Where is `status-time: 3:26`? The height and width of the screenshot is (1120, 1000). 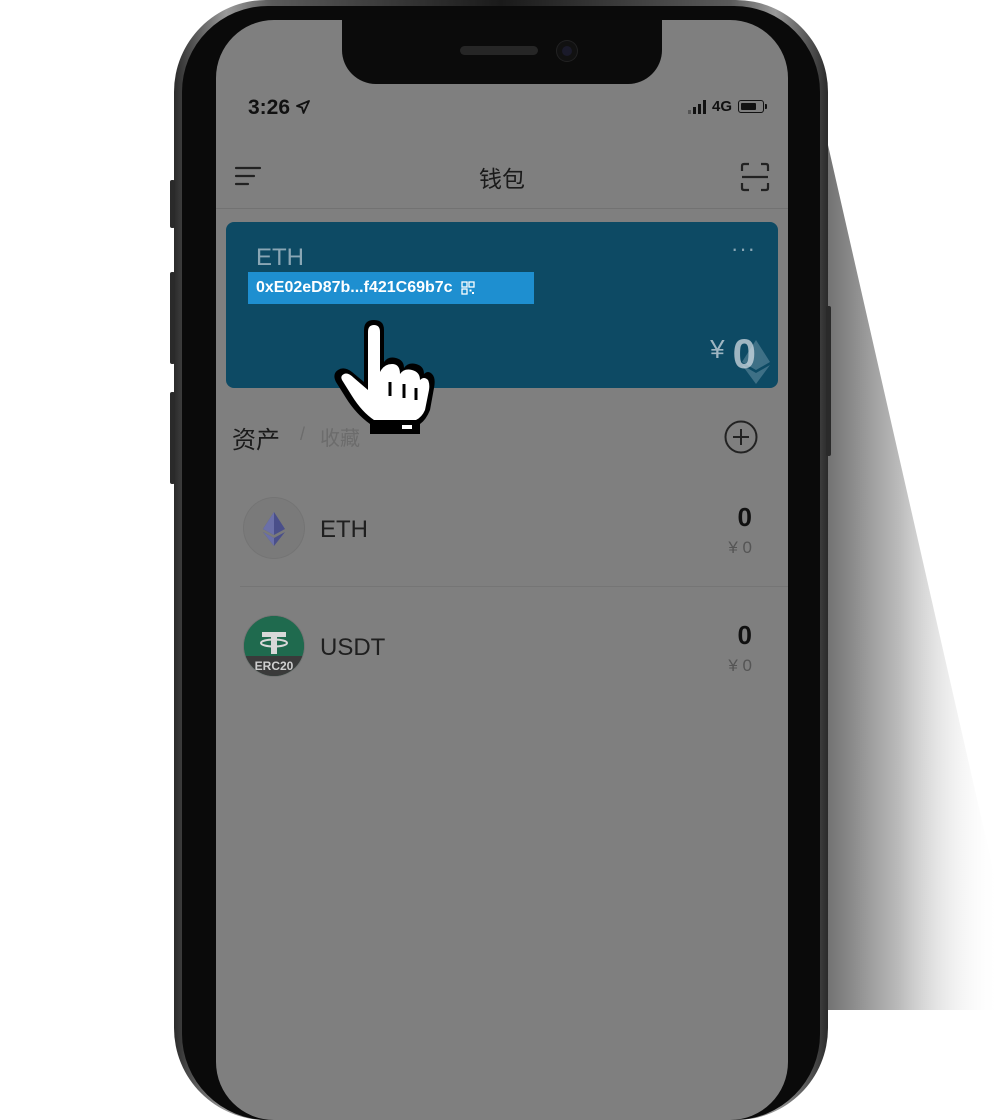
status-time: 3:26 is located at coordinates (279, 108).